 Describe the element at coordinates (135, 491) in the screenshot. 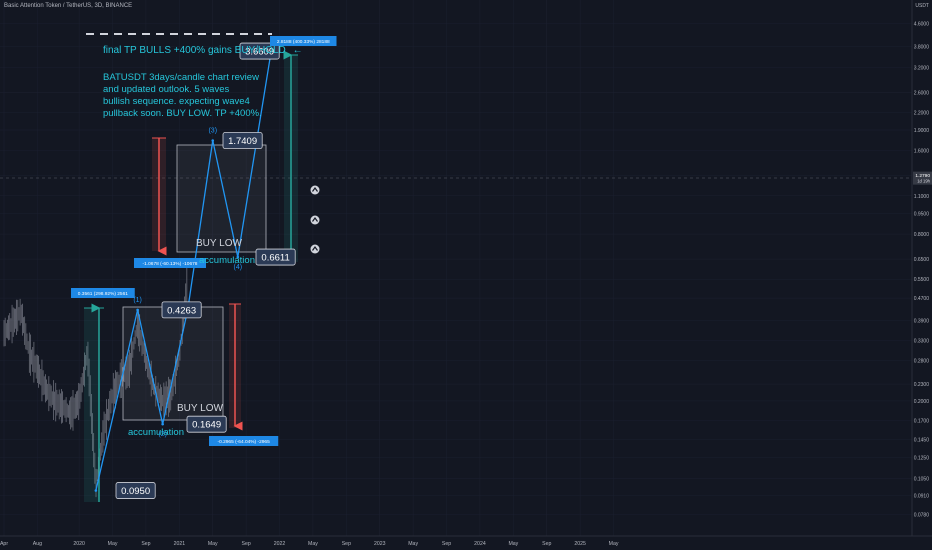

I see `price-label-text: 0.0950` at that location.